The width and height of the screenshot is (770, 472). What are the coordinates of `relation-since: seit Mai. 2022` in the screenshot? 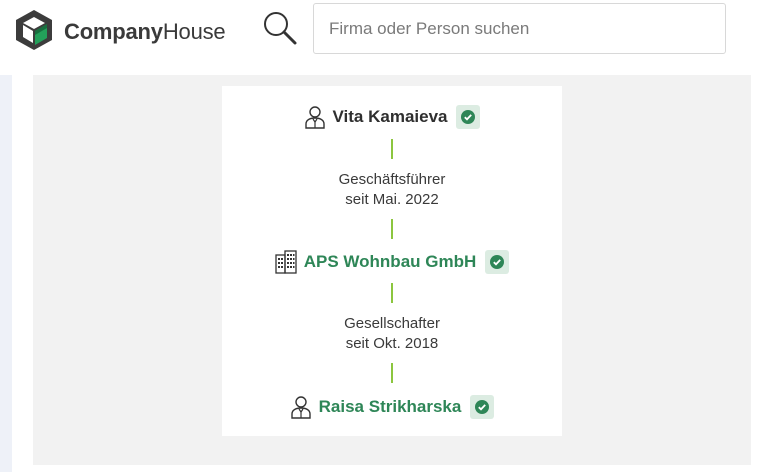 It's located at (392, 199).